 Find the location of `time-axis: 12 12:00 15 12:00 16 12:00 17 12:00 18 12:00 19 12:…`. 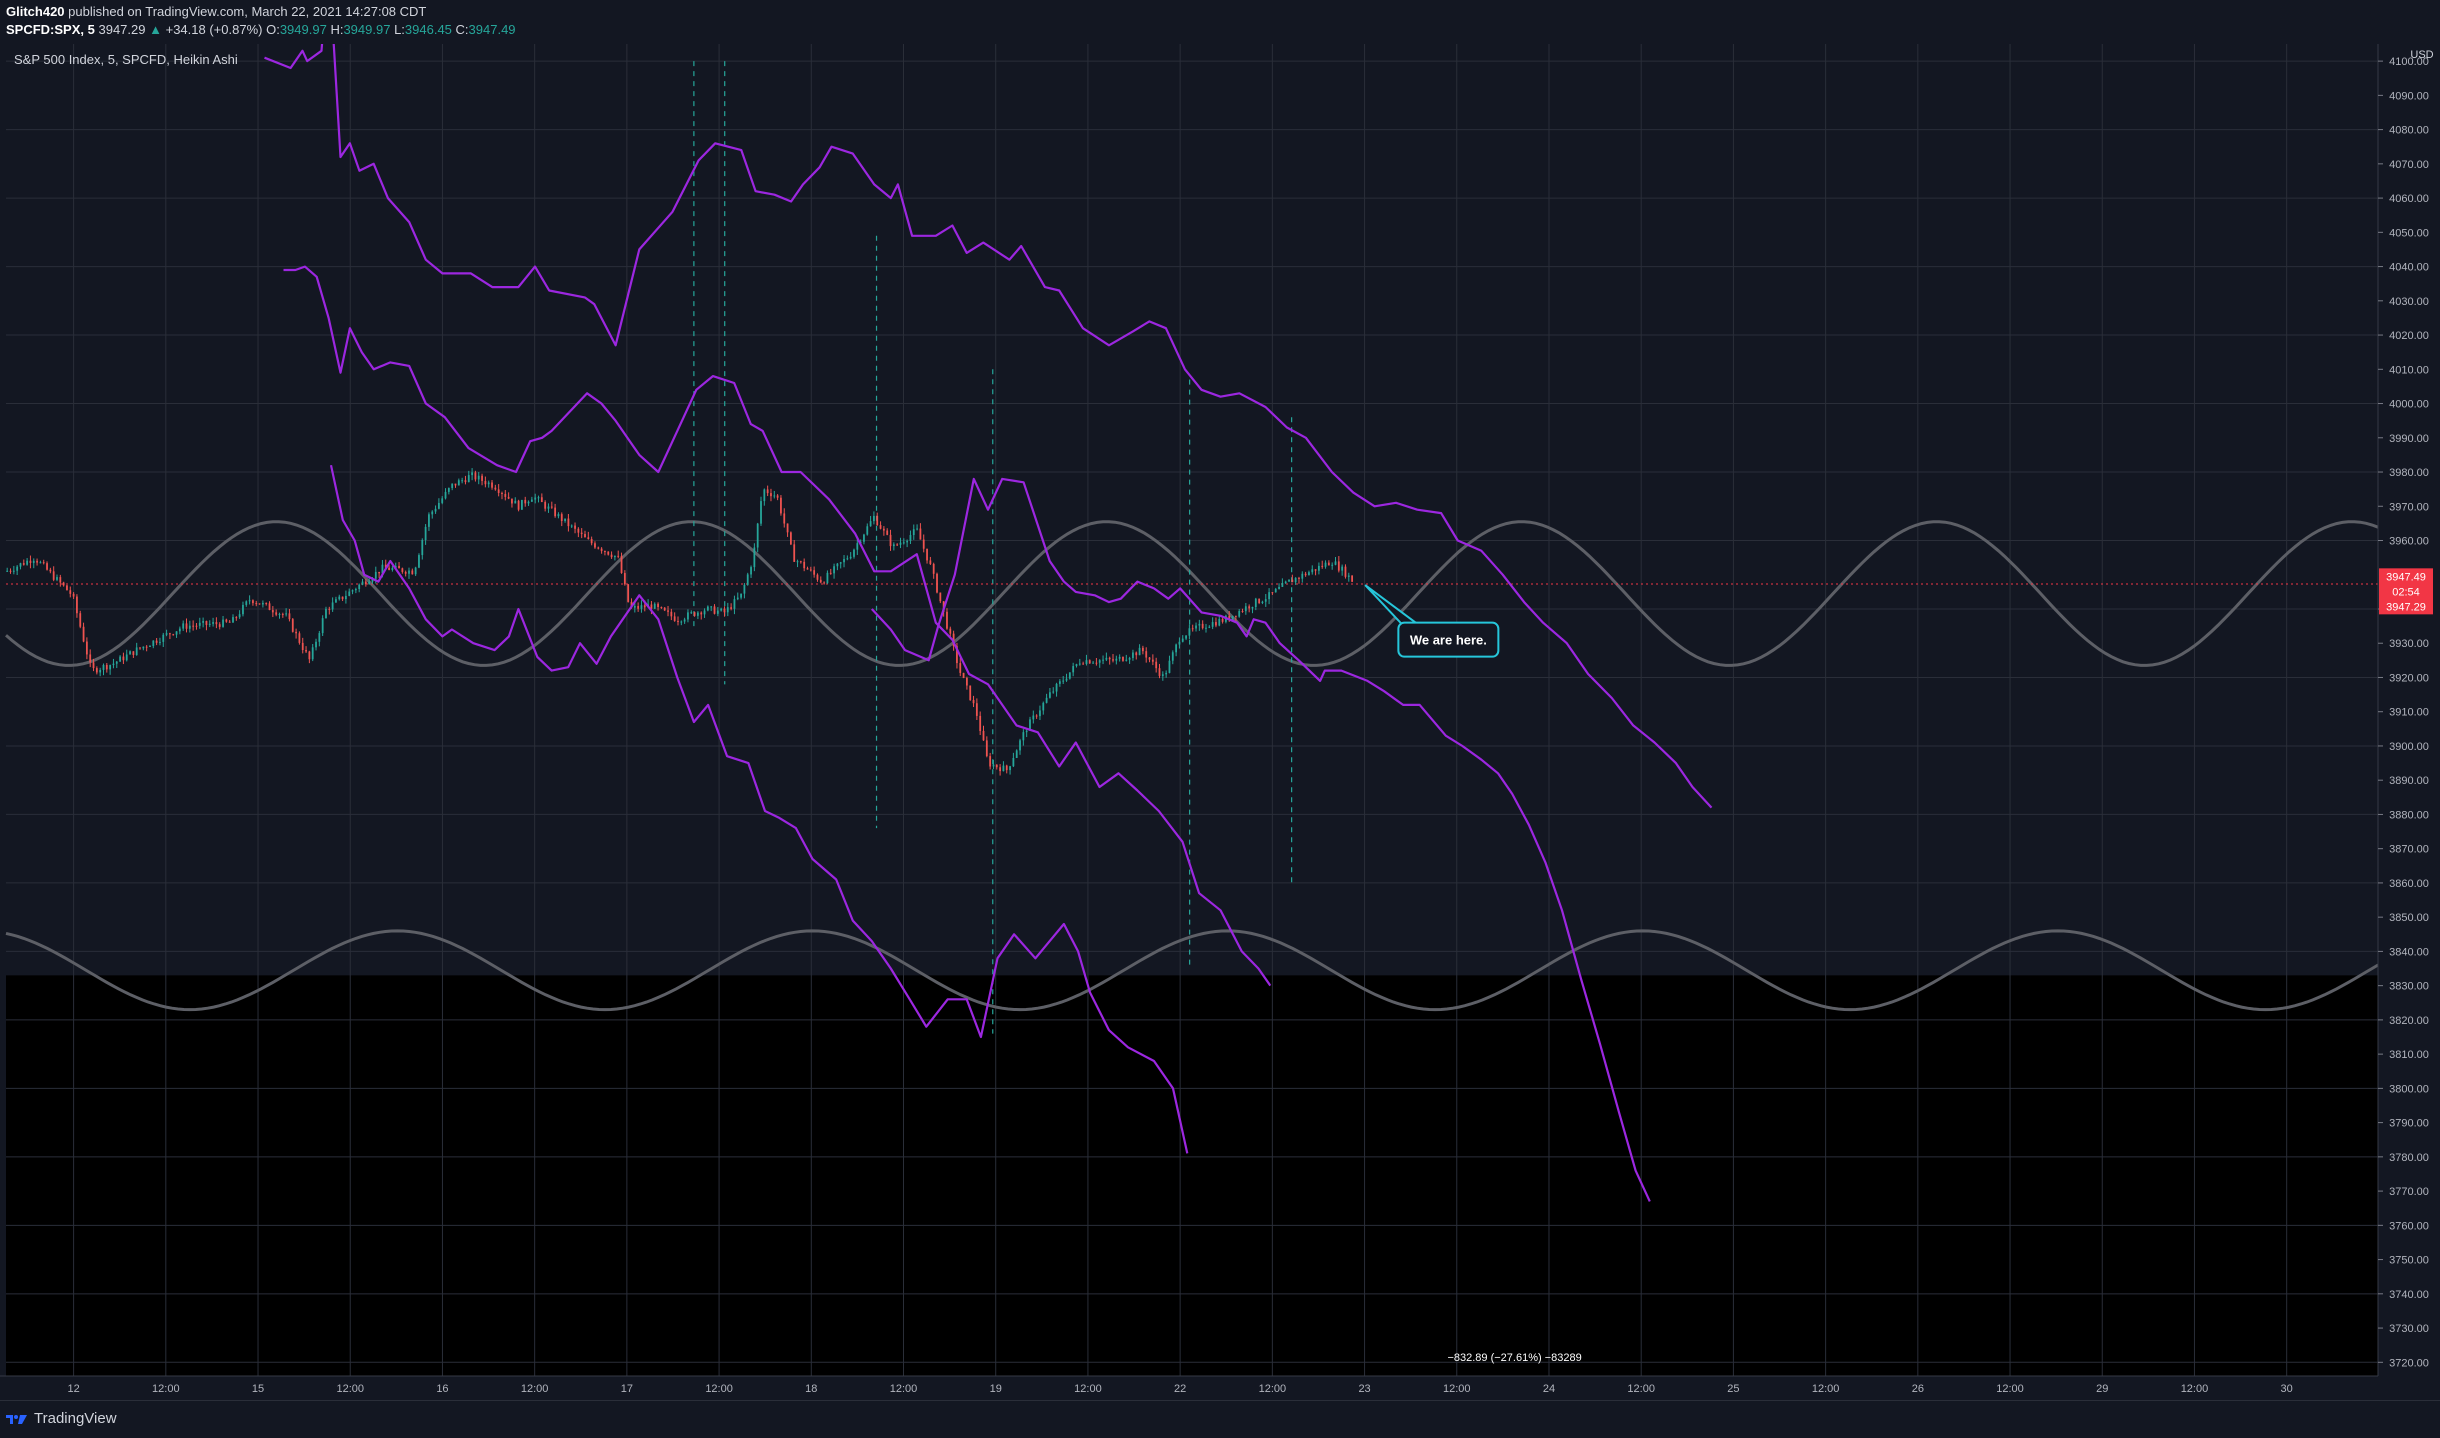

time-axis: 12 12:00 15 12:00 16 12:00 17 12:00 18 12:00 19 12:… is located at coordinates (1220, 1387).